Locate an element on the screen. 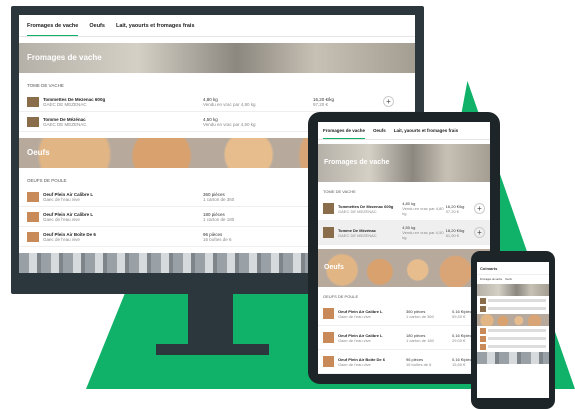 The width and height of the screenshot is (575, 409). phone-screen: Colmarts Fromages de vache Oeufs is located at coordinates (513, 330).